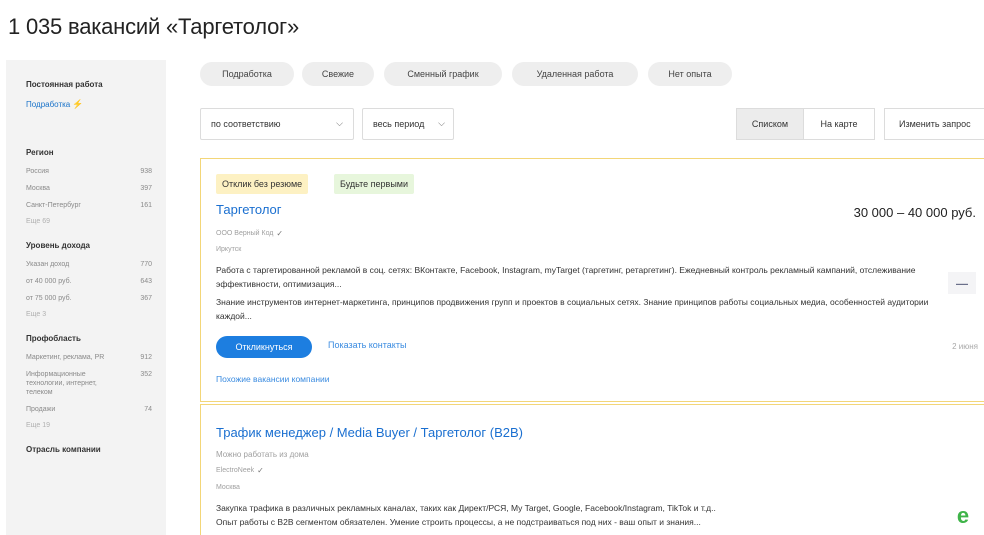 The image size is (984, 535). I want to click on filter-item-income: от 40 000 руб. 643, so click(89, 281).